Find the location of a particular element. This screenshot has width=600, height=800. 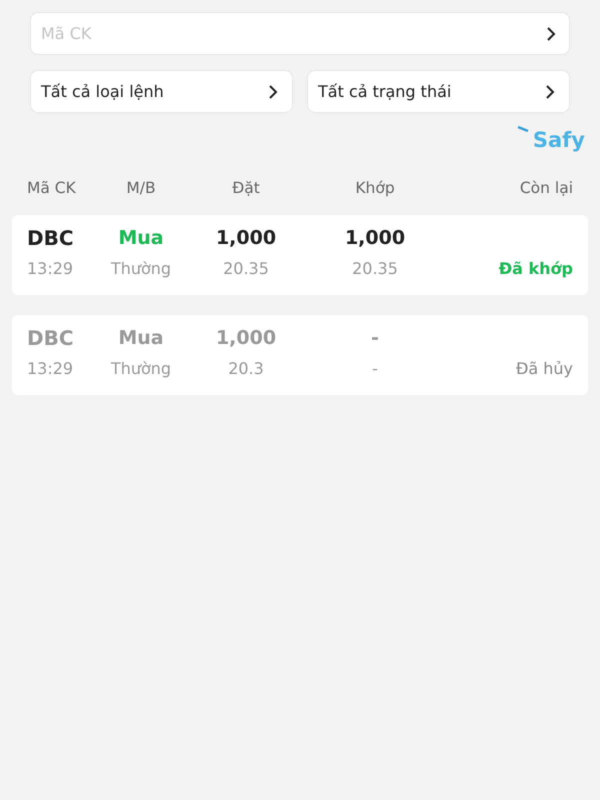

column-header: M/B is located at coordinates (141, 188).